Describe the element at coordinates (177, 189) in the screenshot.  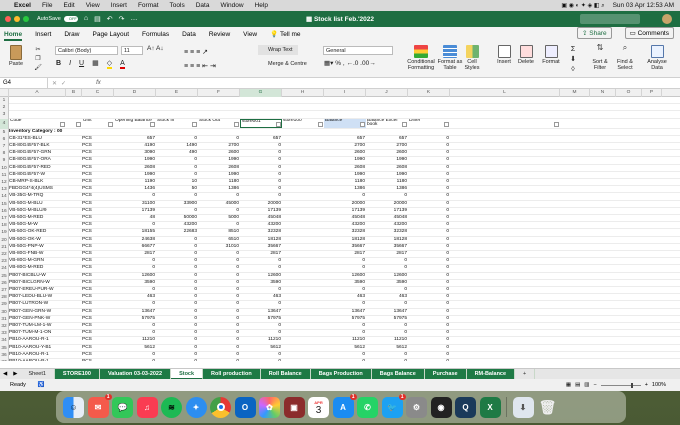
I see `value-cell: 50` at that location.